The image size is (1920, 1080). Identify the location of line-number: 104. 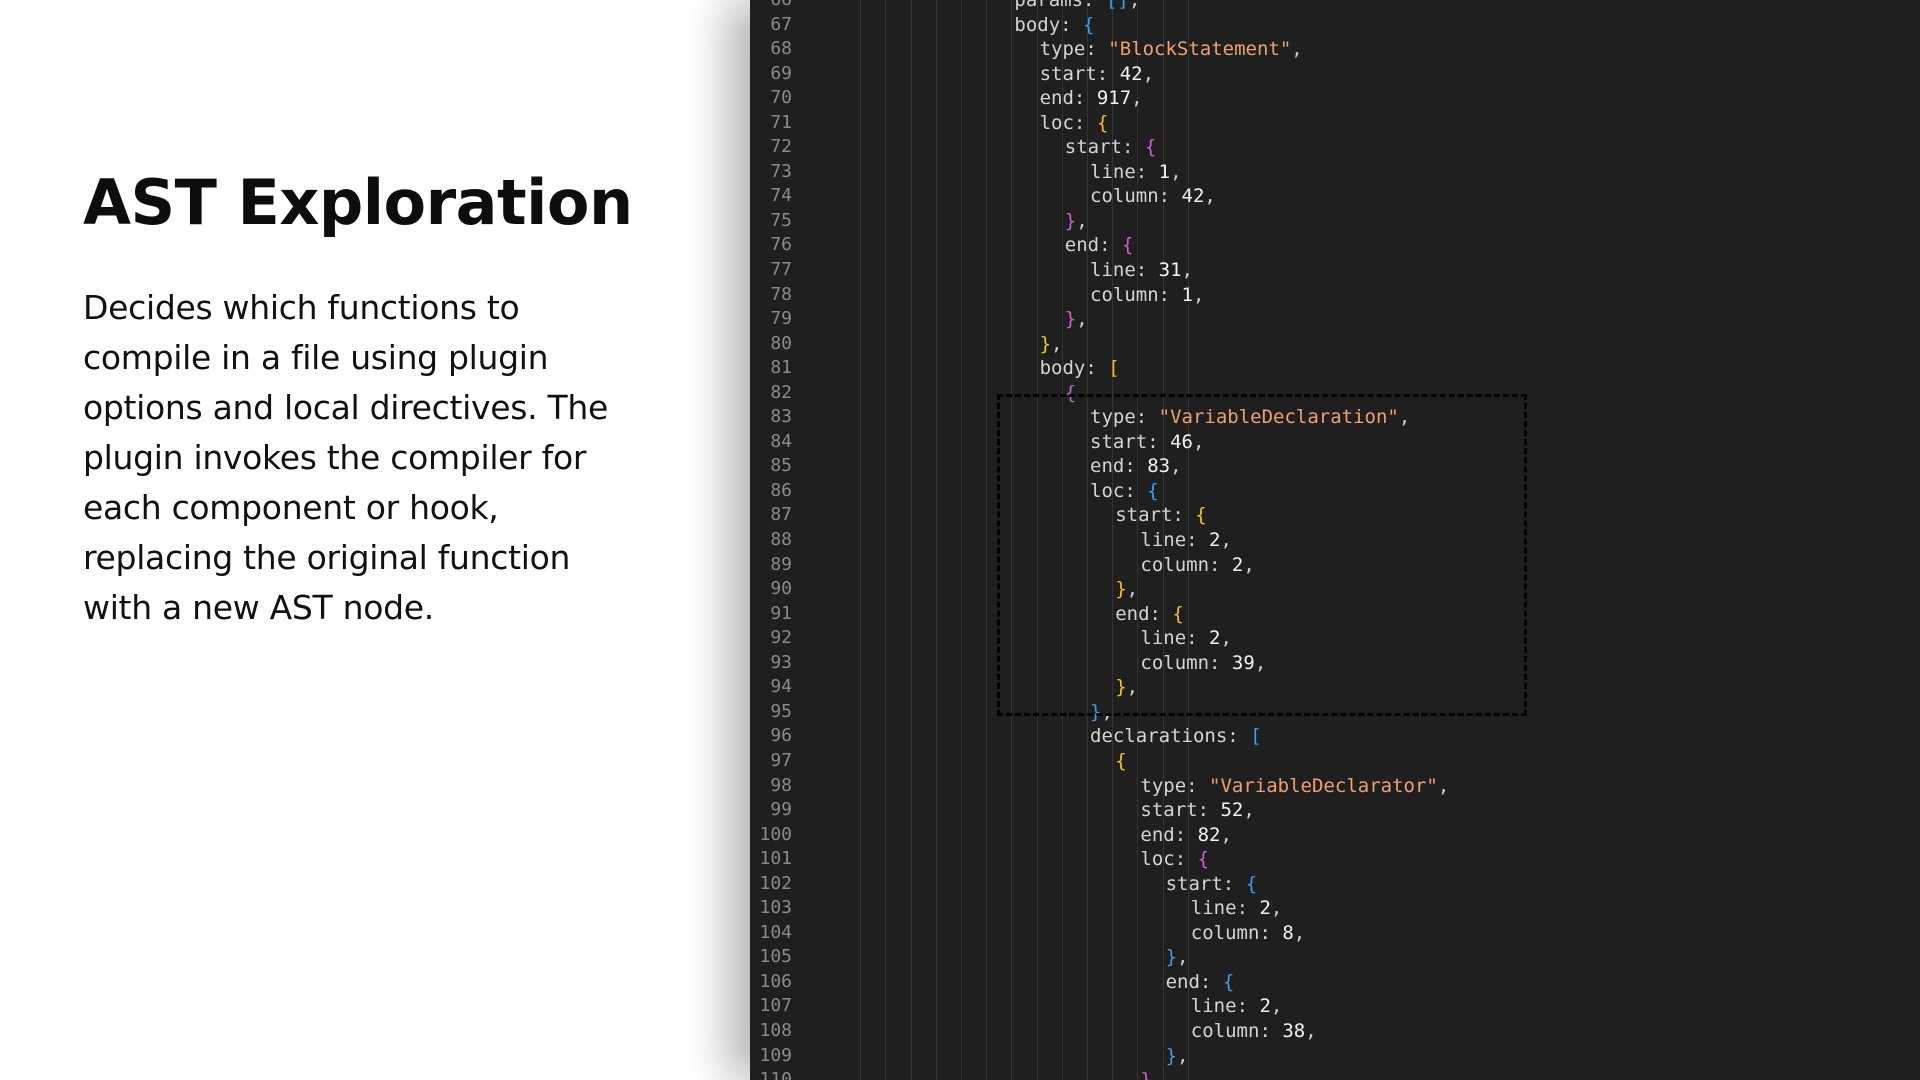
(775, 932).